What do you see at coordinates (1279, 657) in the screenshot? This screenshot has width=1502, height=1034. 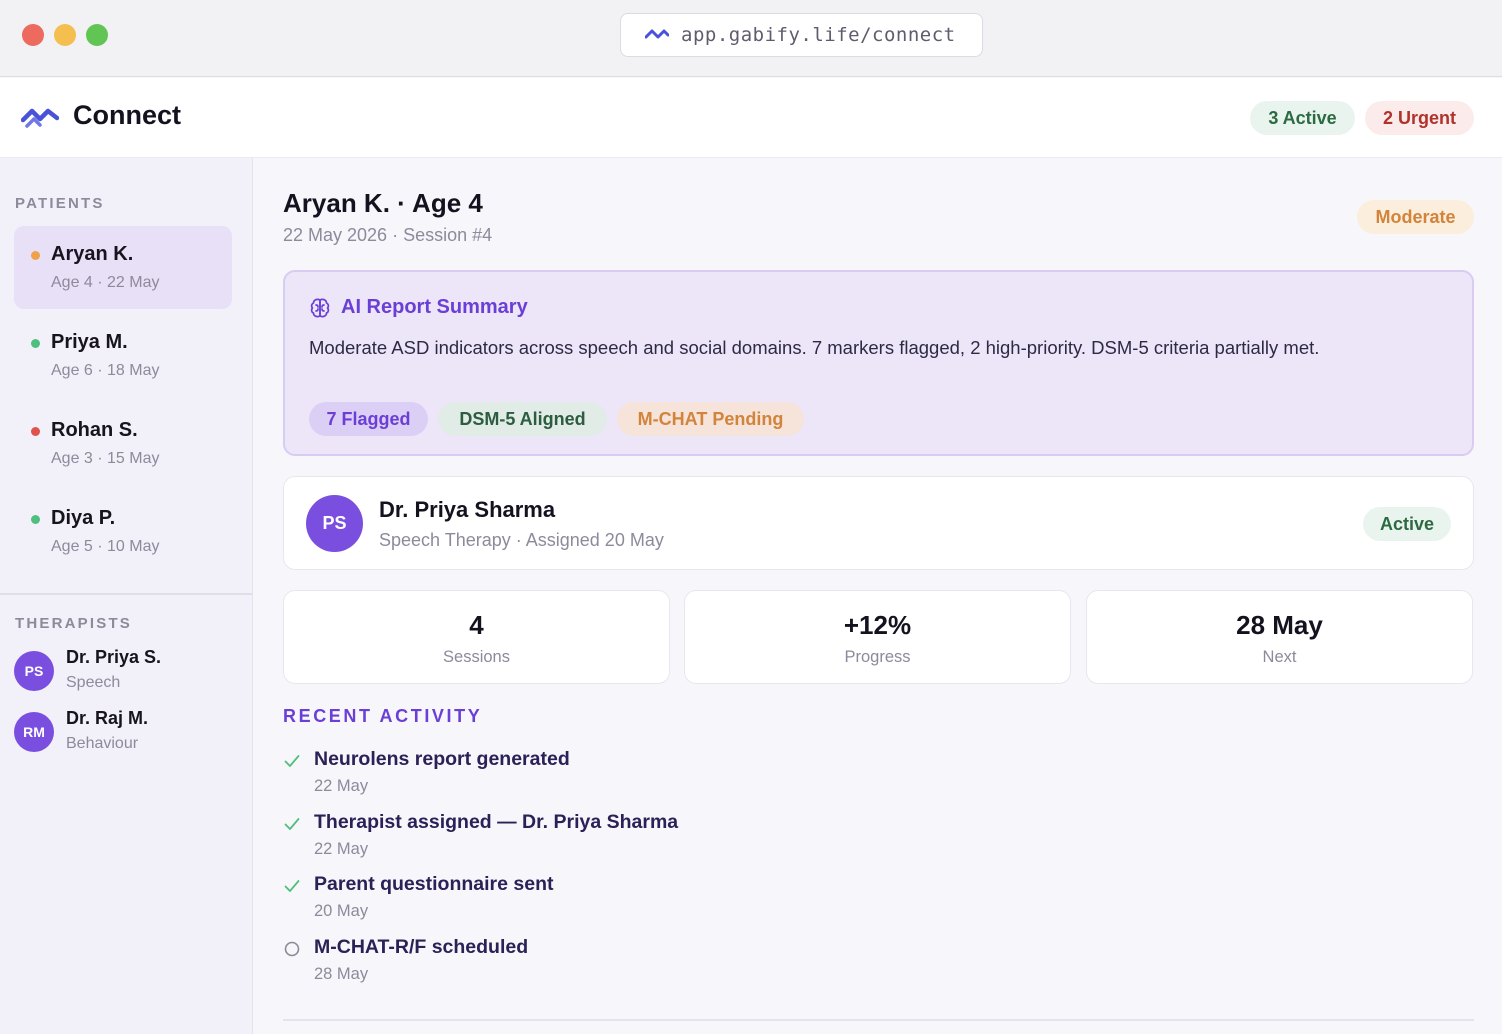 I see `stat-label: Next` at bounding box center [1279, 657].